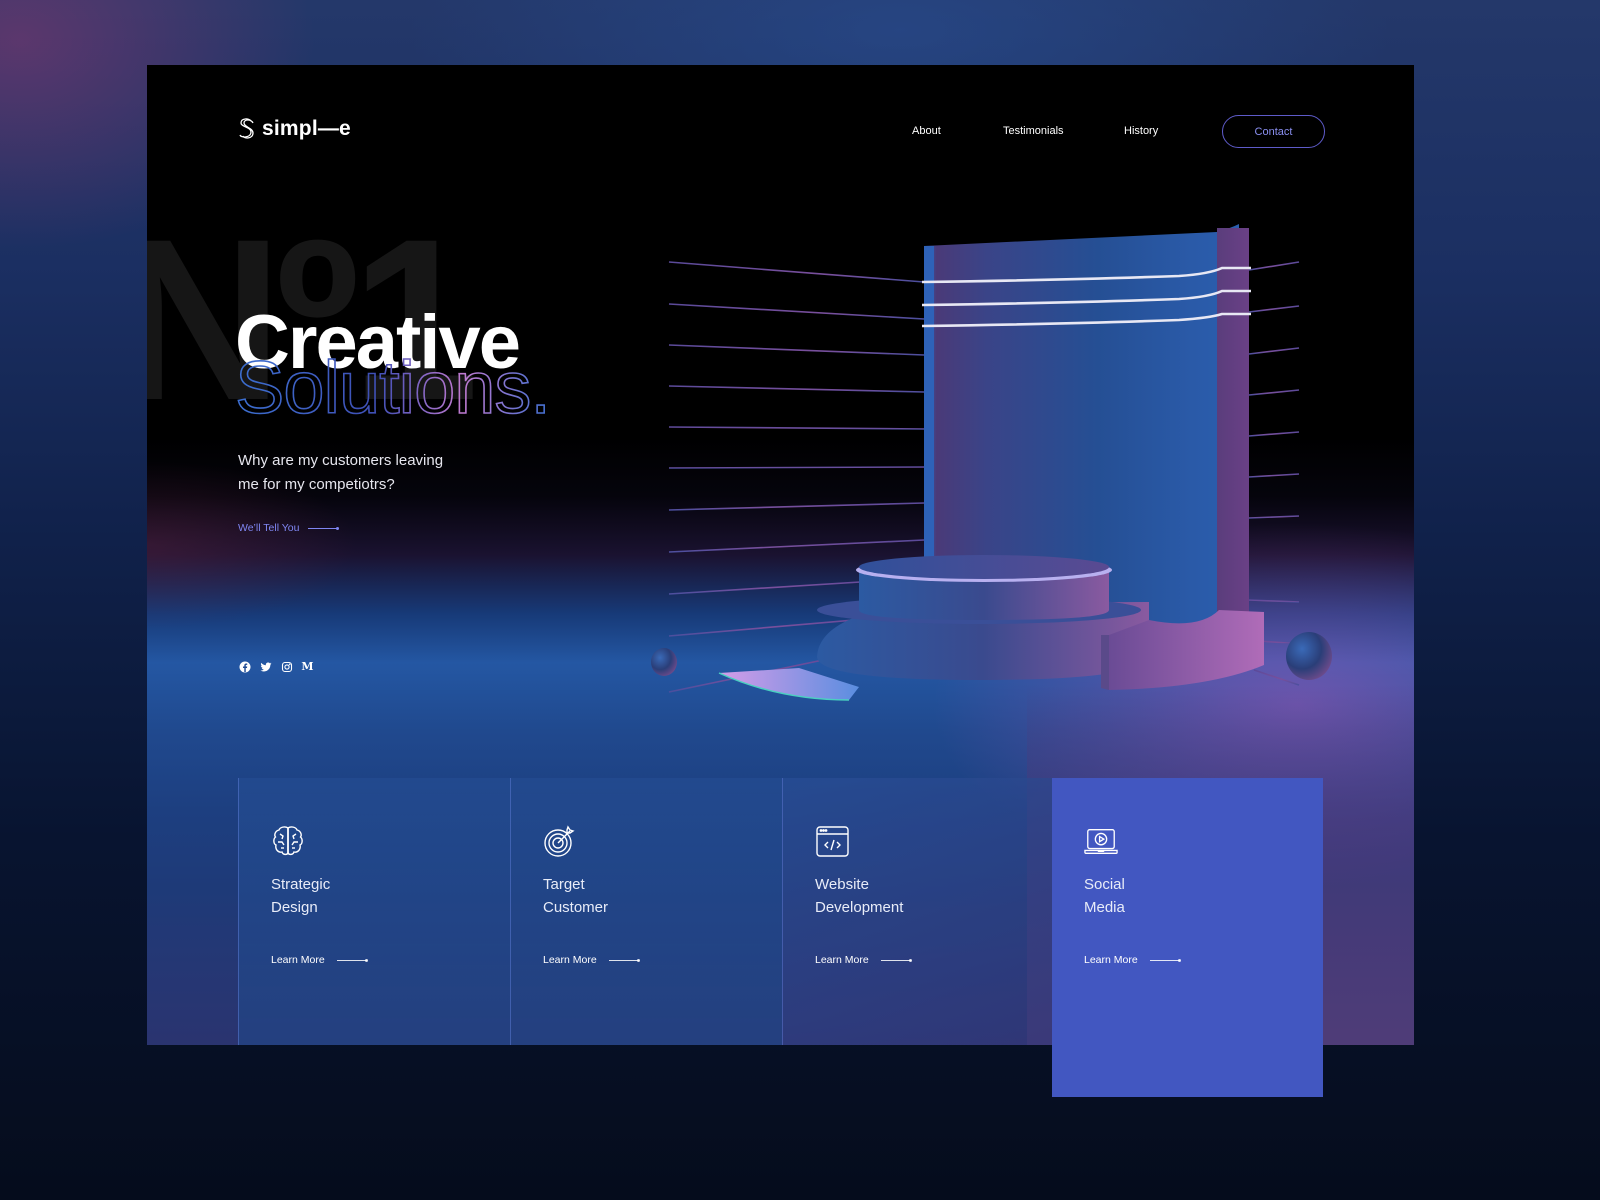 The height and width of the screenshot is (1200, 1600). What do you see at coordinates (859, 896) in the screenshot?
I see `service-title: Website Development` at bounding box center [859, 896].